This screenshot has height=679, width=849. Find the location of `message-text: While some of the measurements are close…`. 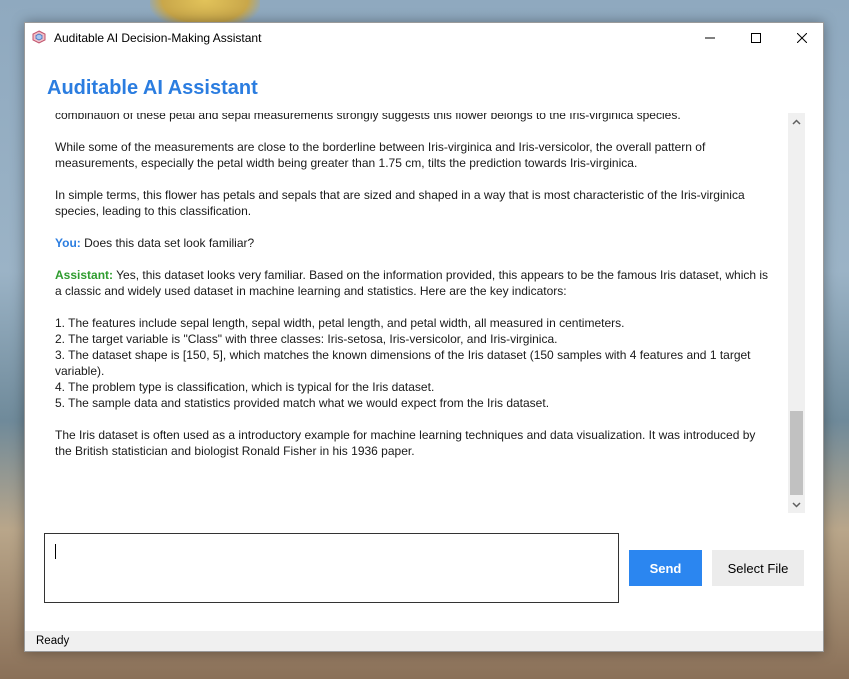

message-text: While some of the measurements are close… is located at coordinates (380, 155).